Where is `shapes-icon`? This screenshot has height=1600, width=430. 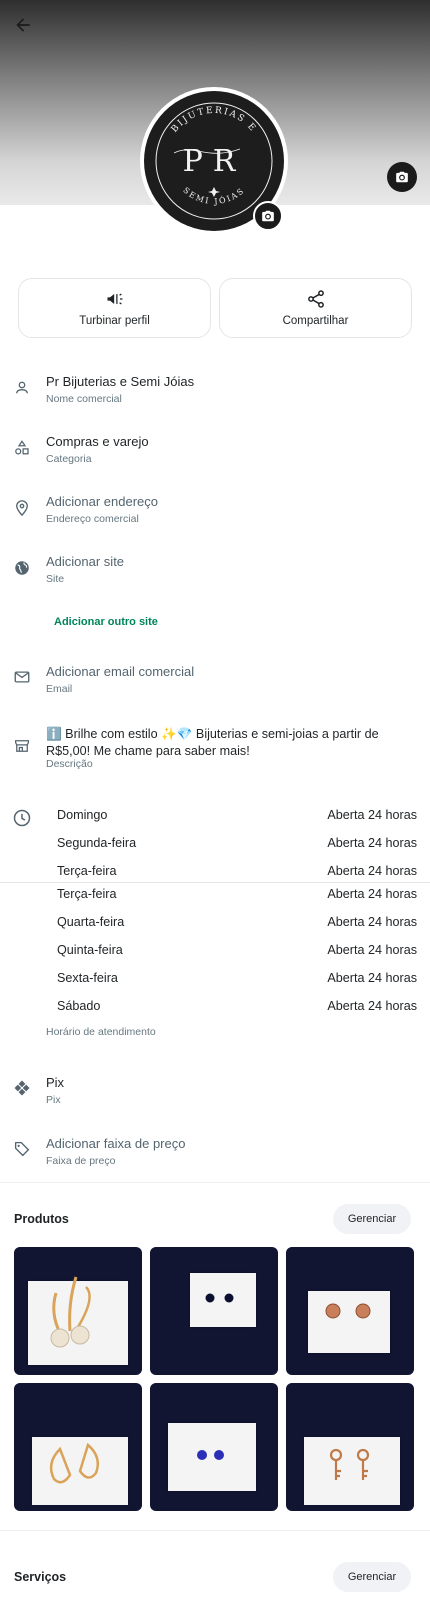
shapes-icon is located at coordinates (22, 448).